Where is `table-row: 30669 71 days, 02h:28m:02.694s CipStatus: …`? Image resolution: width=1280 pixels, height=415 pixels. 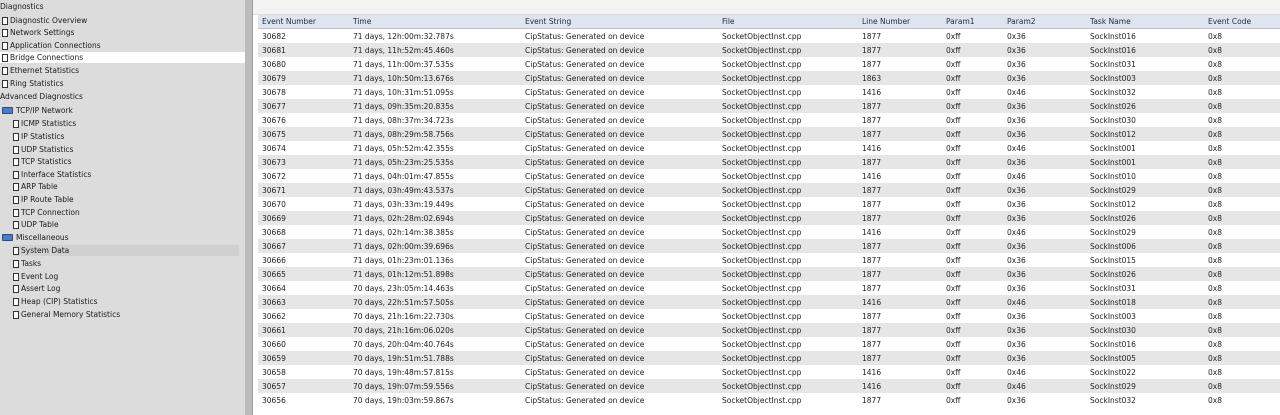 table-row: 30669 71 days, 02h:28m:02.694s CipStatus: … is located at coordinates (769, 218).